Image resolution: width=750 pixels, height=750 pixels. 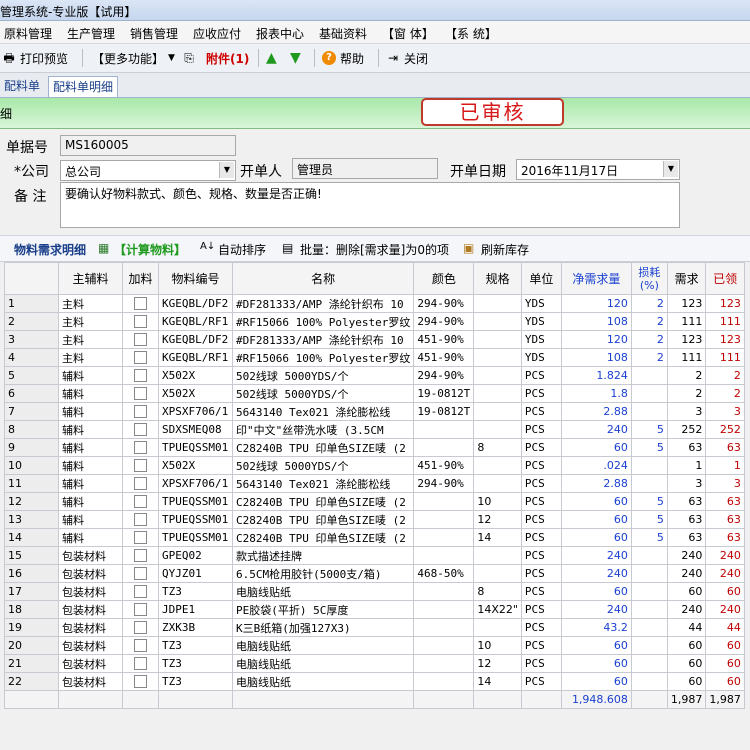 I want to click on menu-item-reports: 报表中心, so click(x=280, y=33).